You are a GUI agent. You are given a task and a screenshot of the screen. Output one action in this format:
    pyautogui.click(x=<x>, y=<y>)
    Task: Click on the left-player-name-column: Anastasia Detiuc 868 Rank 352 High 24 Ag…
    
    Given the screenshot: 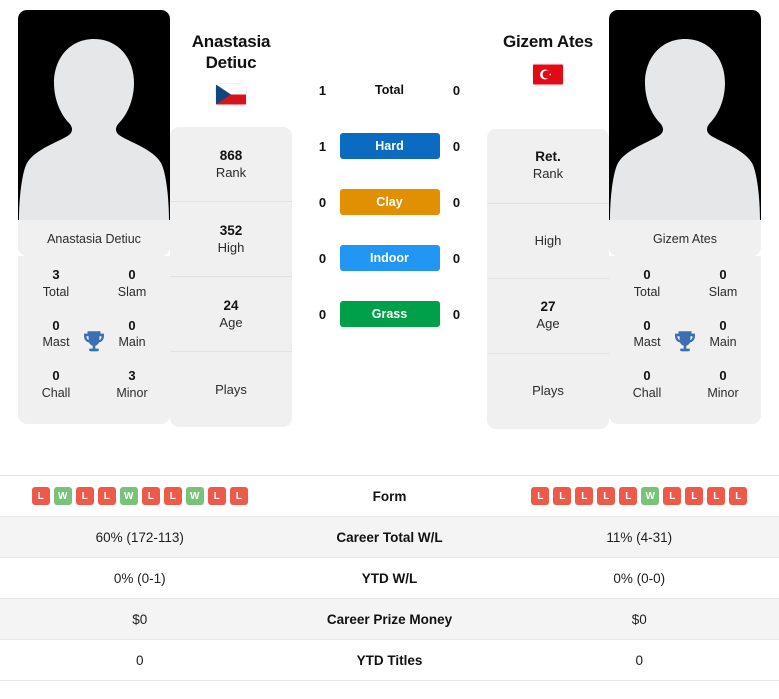 What is the action you would take?
    pyautogui.click(x=231, y=219)
    